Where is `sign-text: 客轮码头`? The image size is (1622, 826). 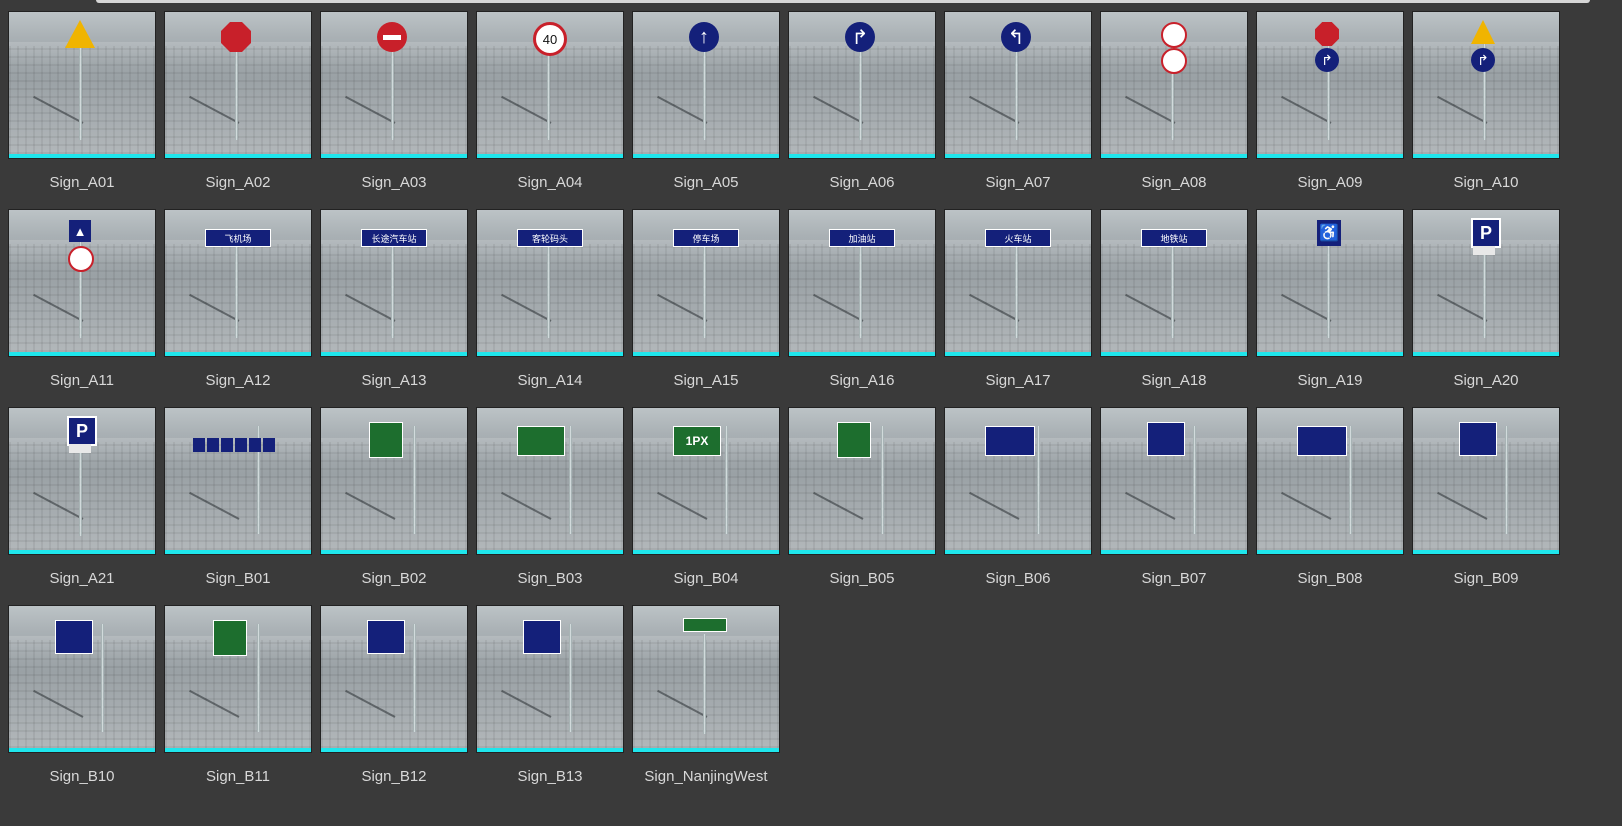 sign-text: 客轮码头 is located at coordinates (549, 238).